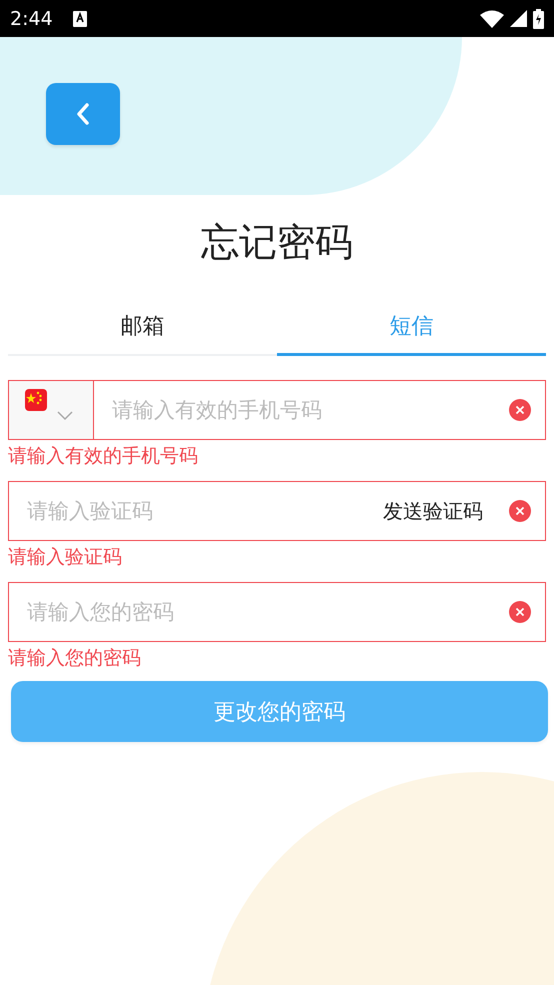  I want to click on error-message: 请输入有效的手机号码, so click(103, 456).